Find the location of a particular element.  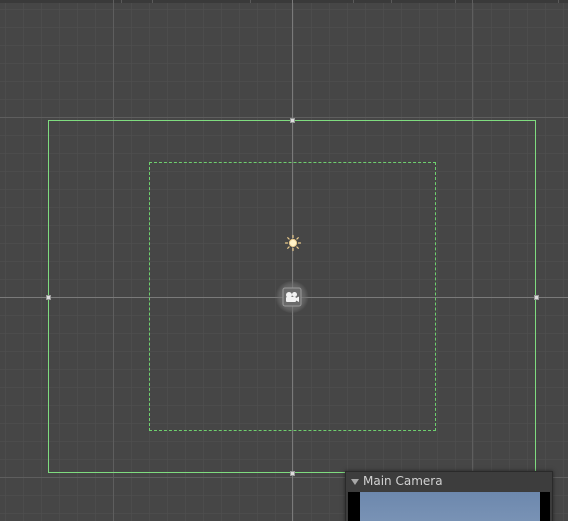

camera-icon is located at coordinates (292, 297).